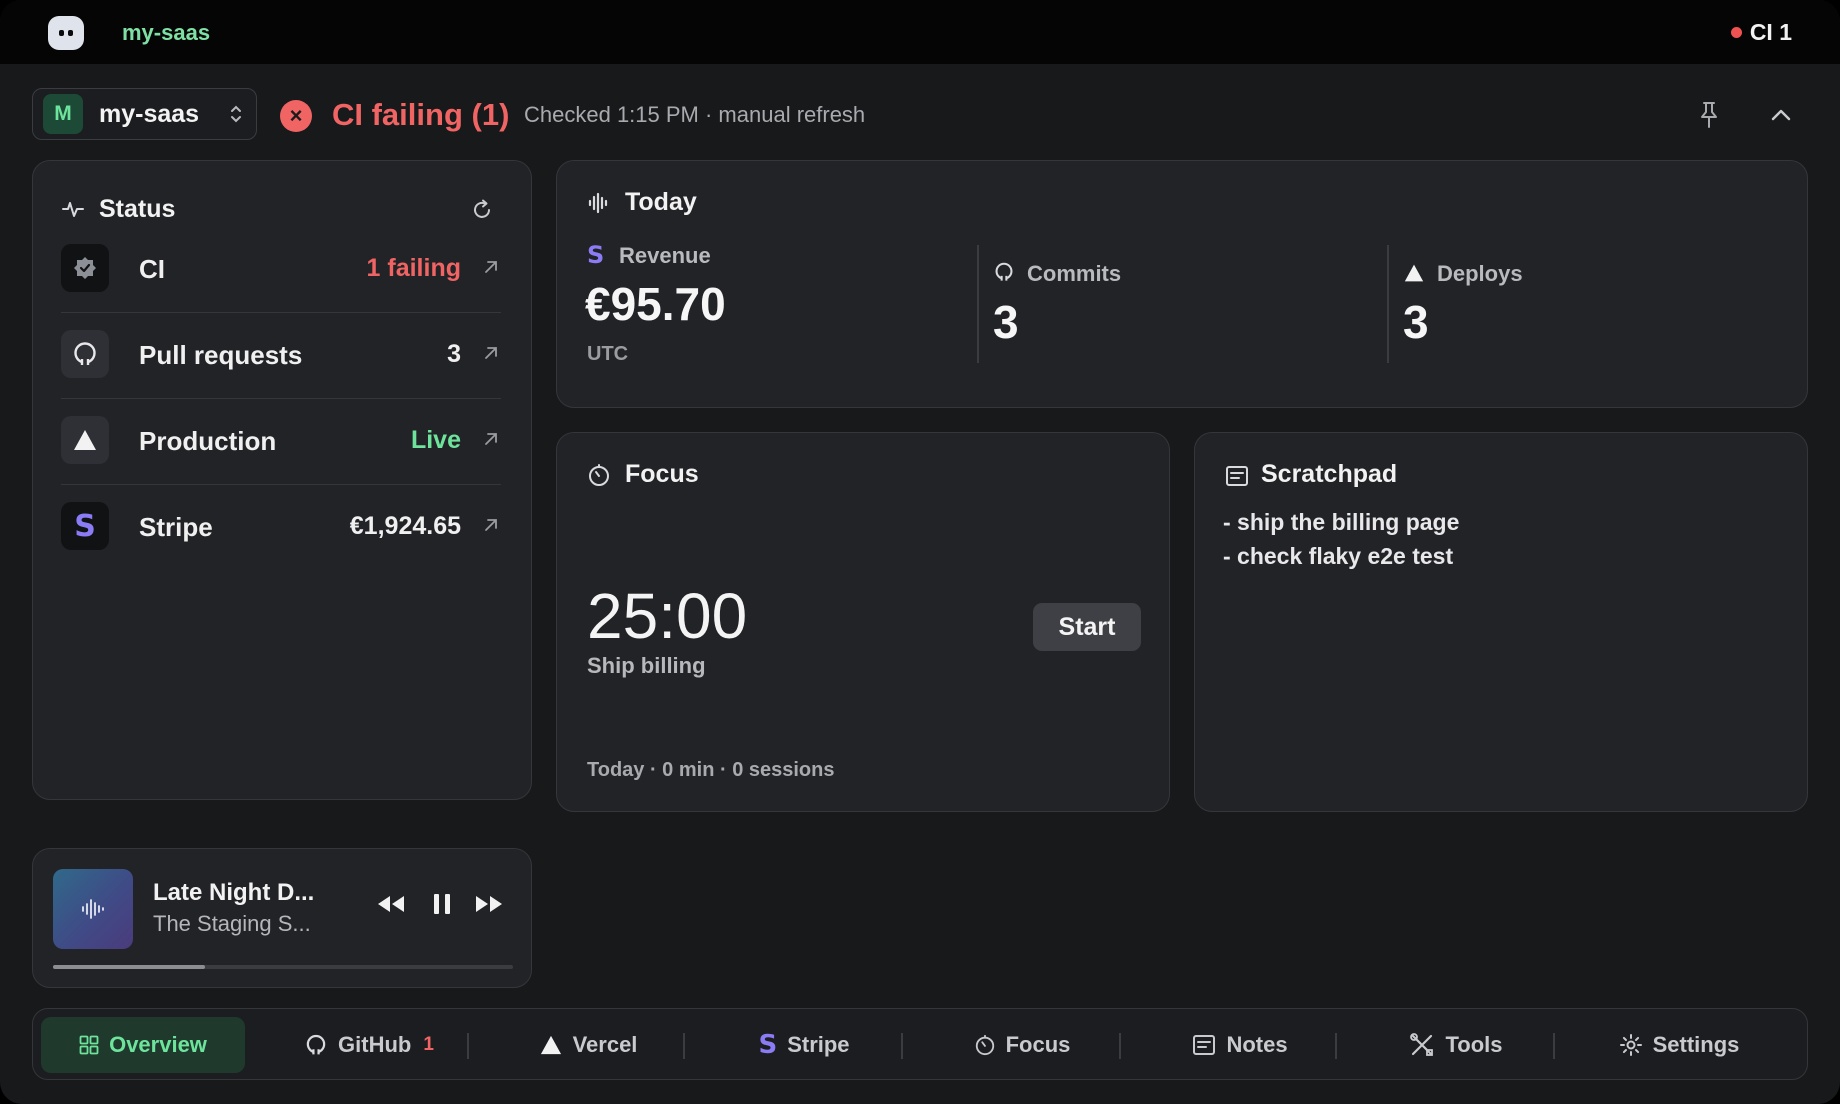 This screenshot has height=1104, width=1840. I want to click on grid-icon, so click(89, 1045).